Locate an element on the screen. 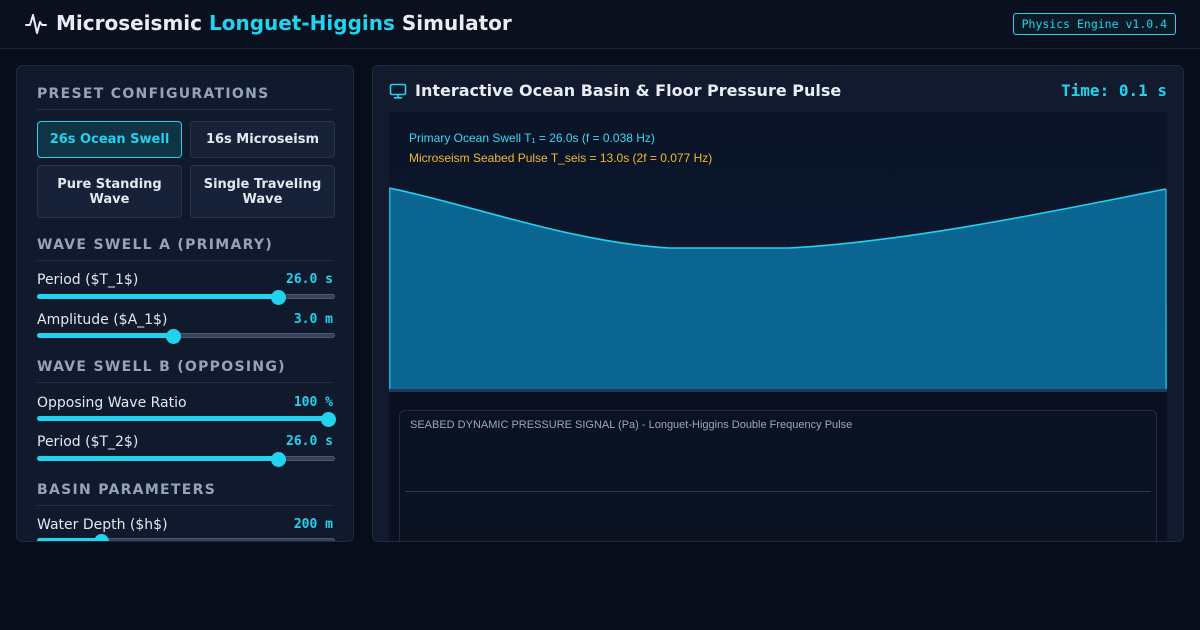 This screenshot has height=630, width=1200. pressure-zero-baseline is located at coordinates (778, 491).